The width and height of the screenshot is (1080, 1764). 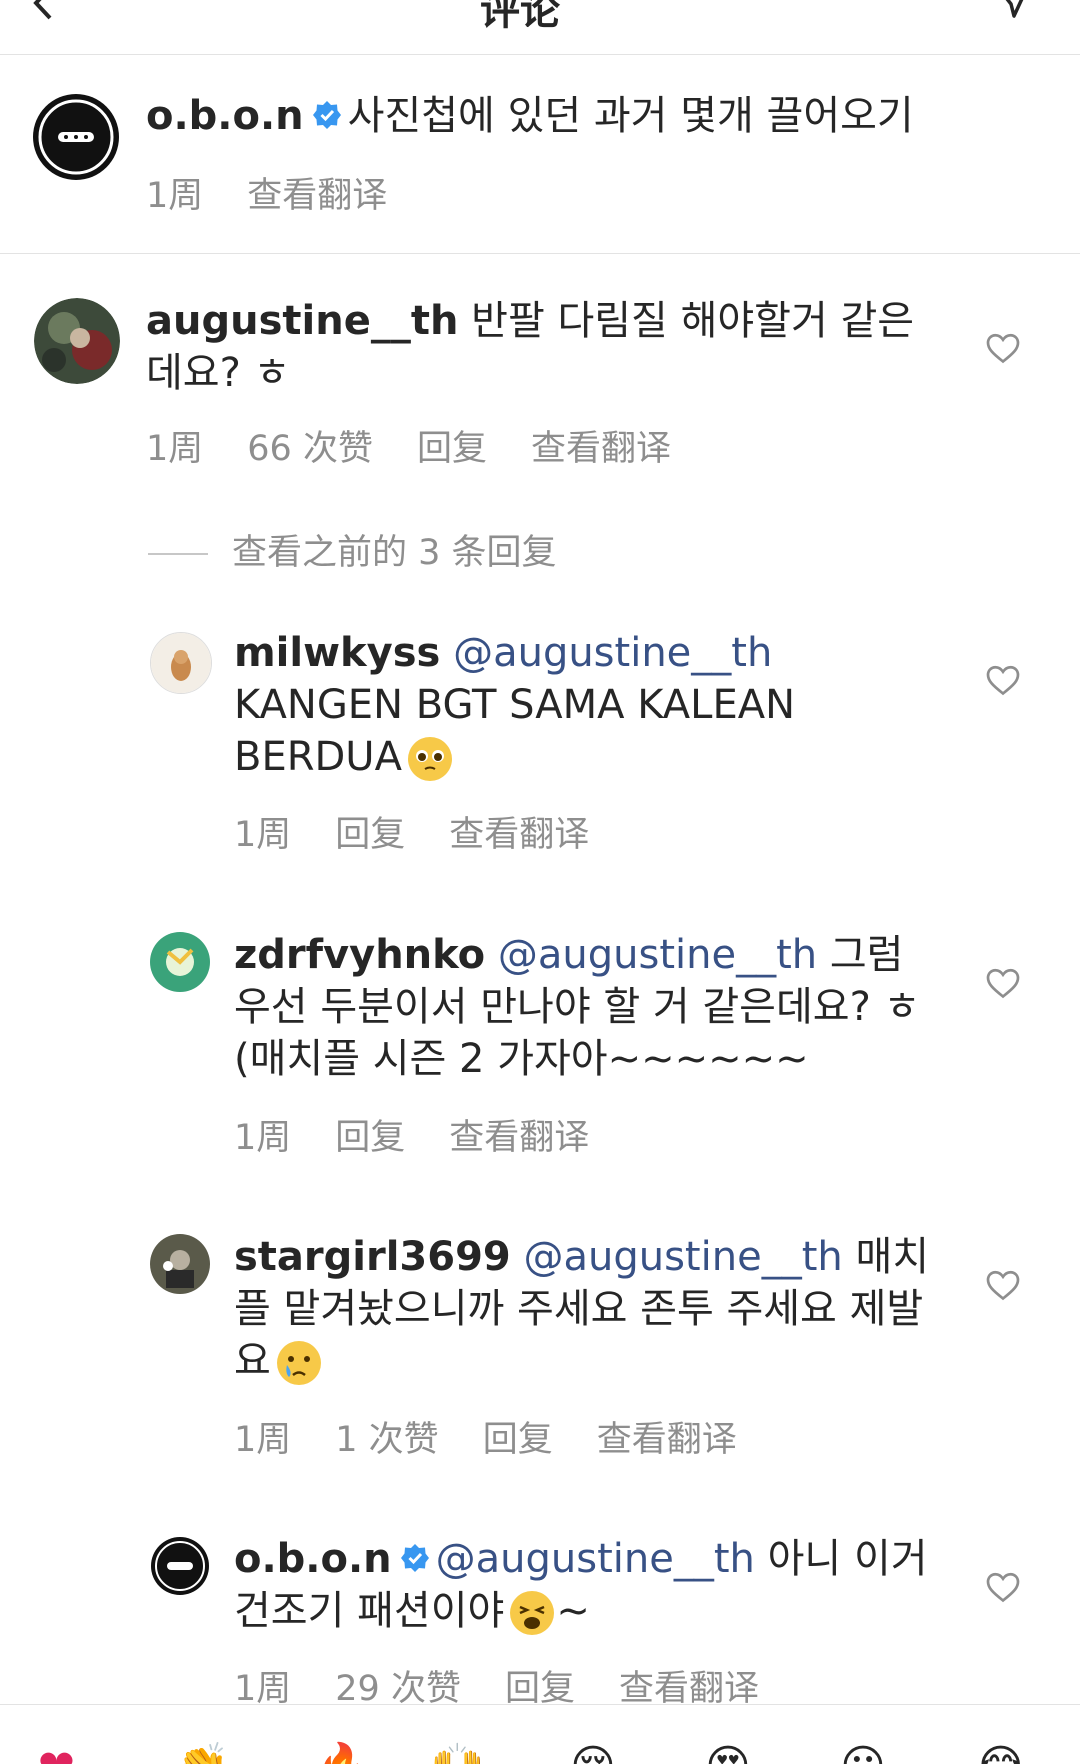 I want to click on crying-face-emoji-button: 😢, so click(x=593, y=1754).